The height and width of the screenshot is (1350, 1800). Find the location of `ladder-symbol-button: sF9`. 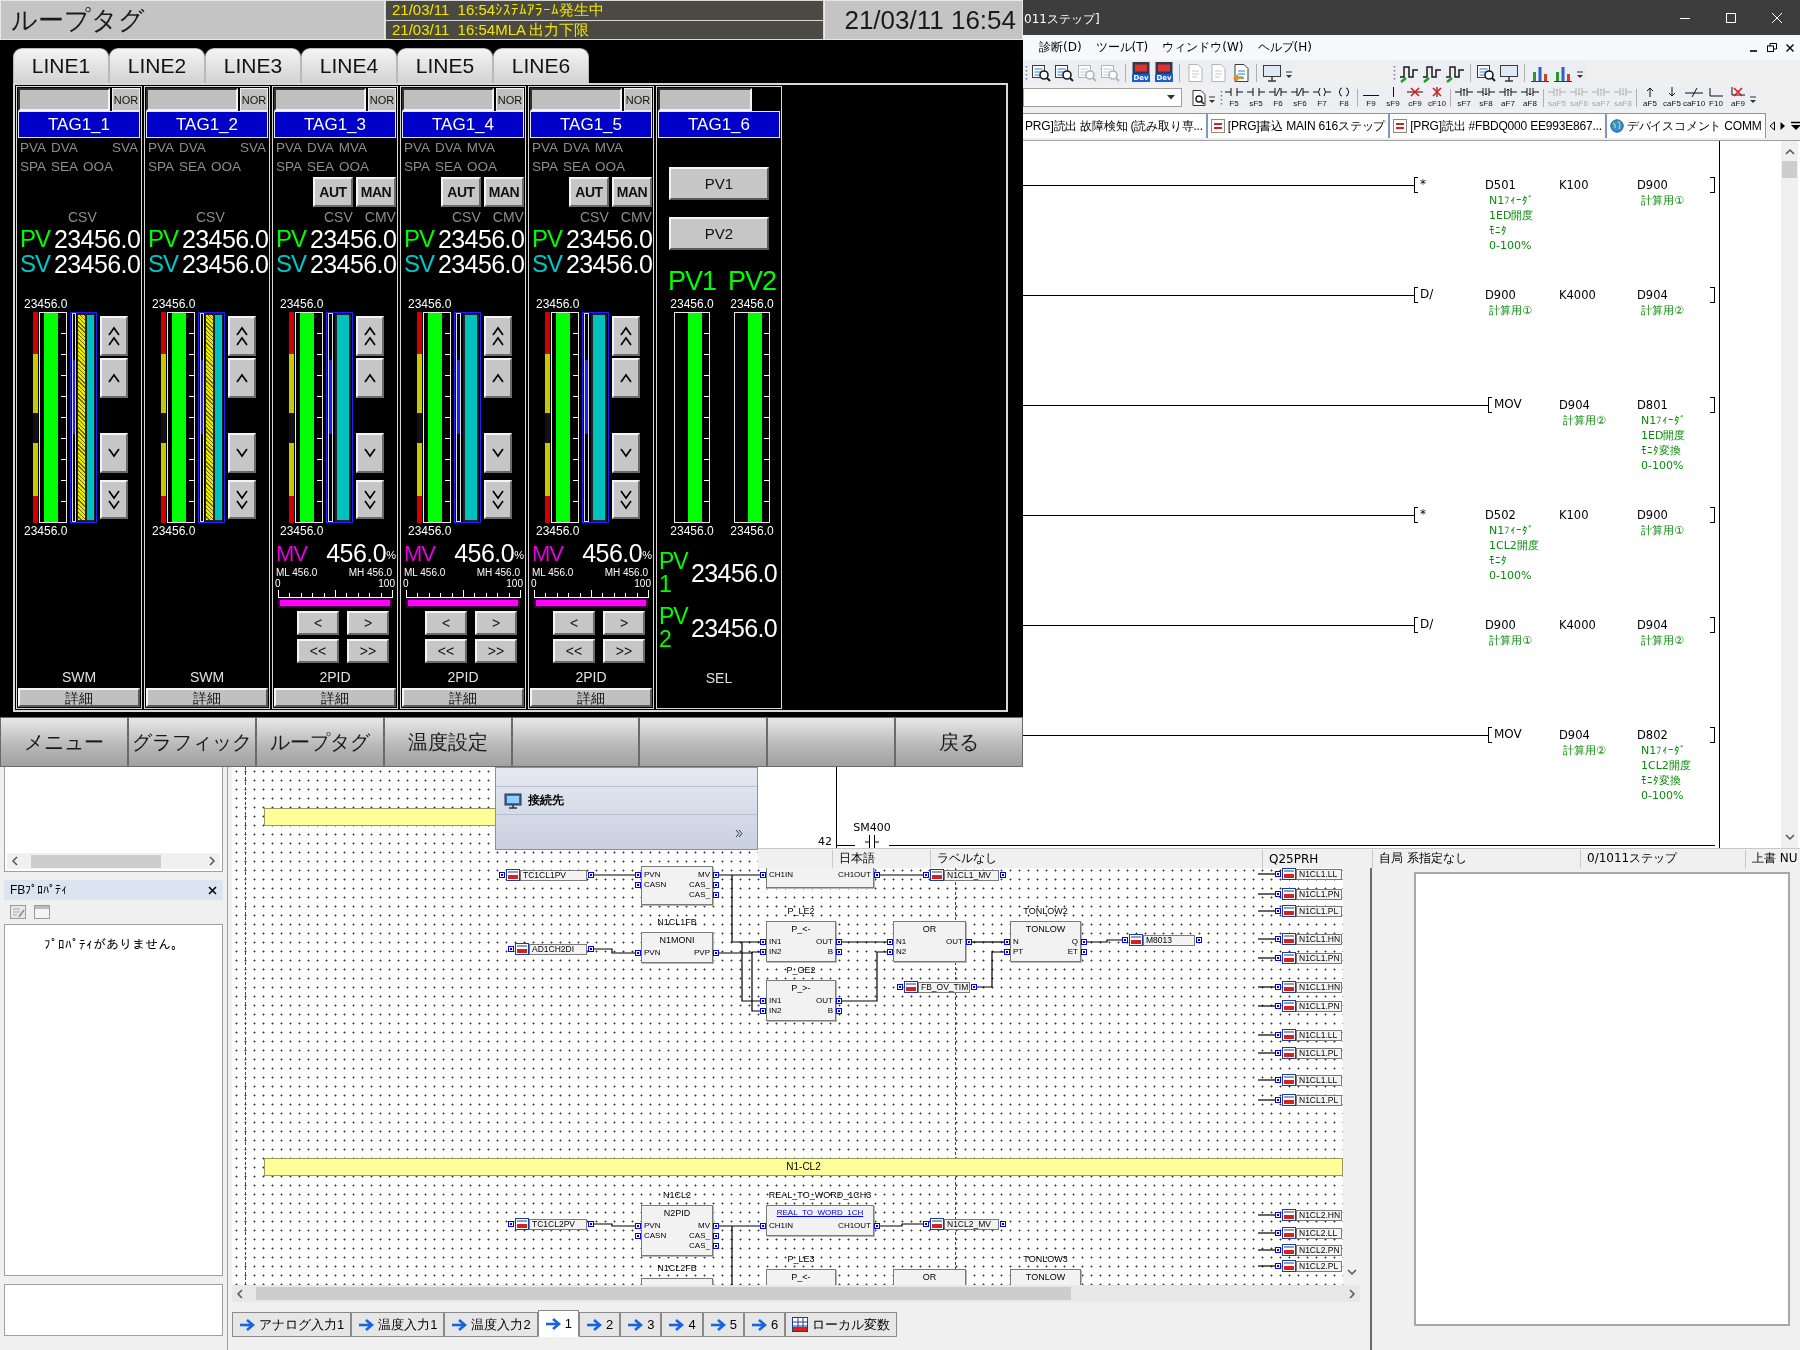

ladder-symbol-button: sF9 is located at coordinates (1393, 97).